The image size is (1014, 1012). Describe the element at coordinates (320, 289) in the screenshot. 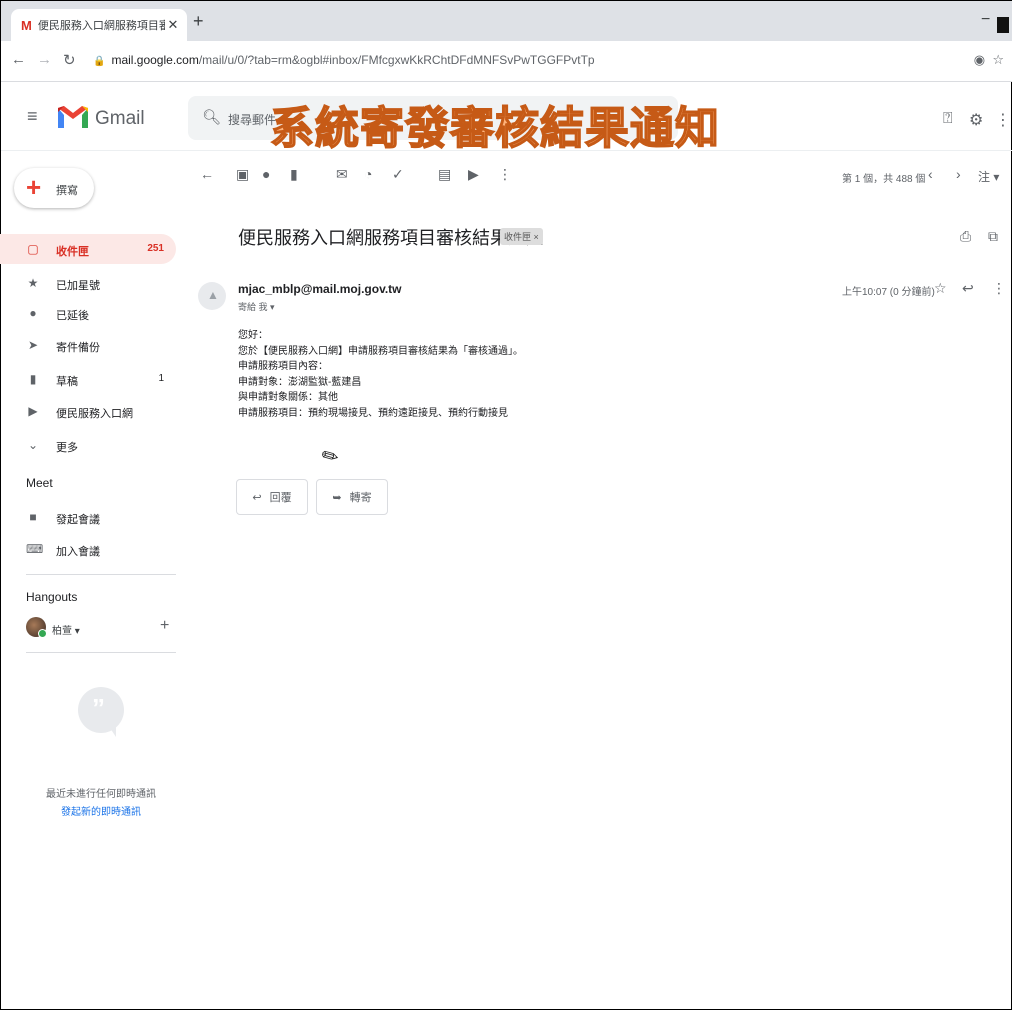

I see `sender-address: mjac_mblp@mail.moj.gov.tw` at that location.